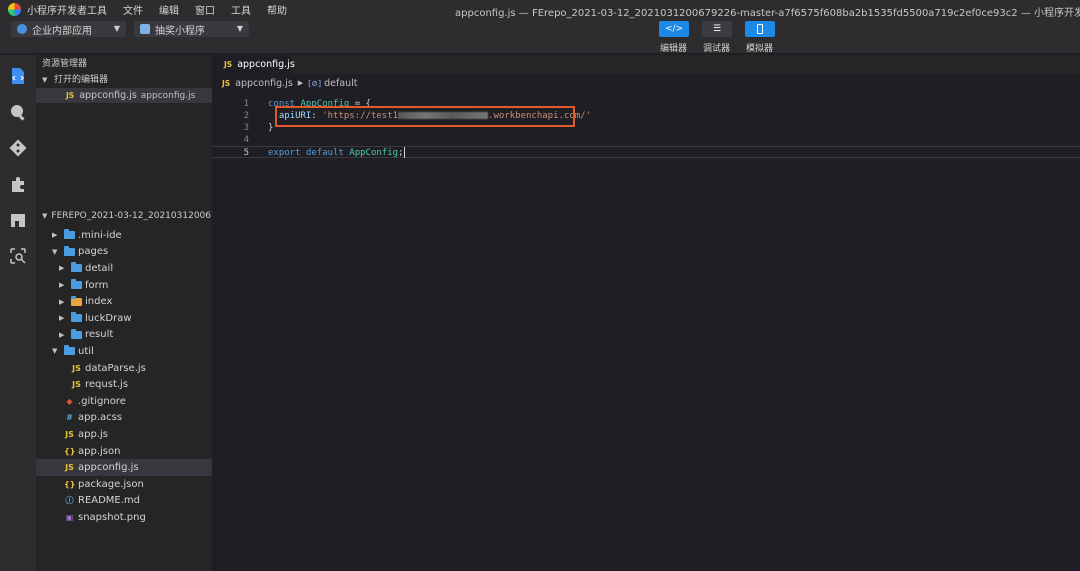 The width and height of the screenshot is (1080, 571). Describe the element at coordinates (111, 484) in the screenshot. I see `tree-item-label: package.json` at that location.